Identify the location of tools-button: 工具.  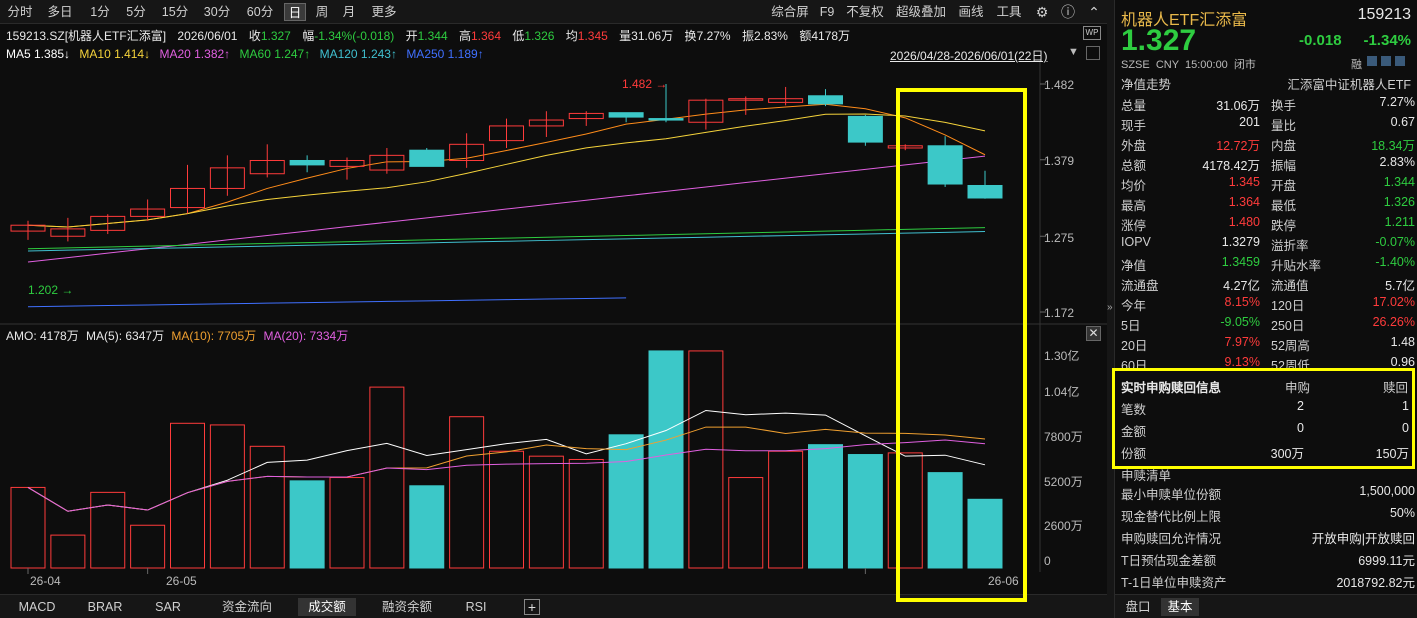
(1009, 12).